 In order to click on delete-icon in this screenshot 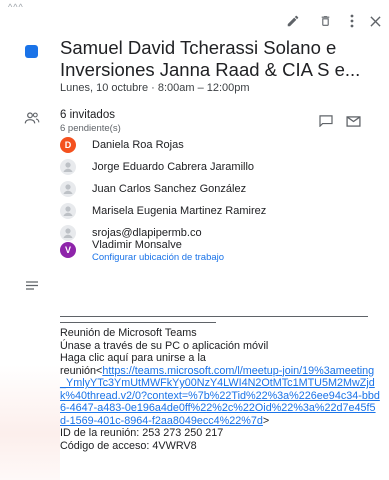, I will do `click(325, 21)`.